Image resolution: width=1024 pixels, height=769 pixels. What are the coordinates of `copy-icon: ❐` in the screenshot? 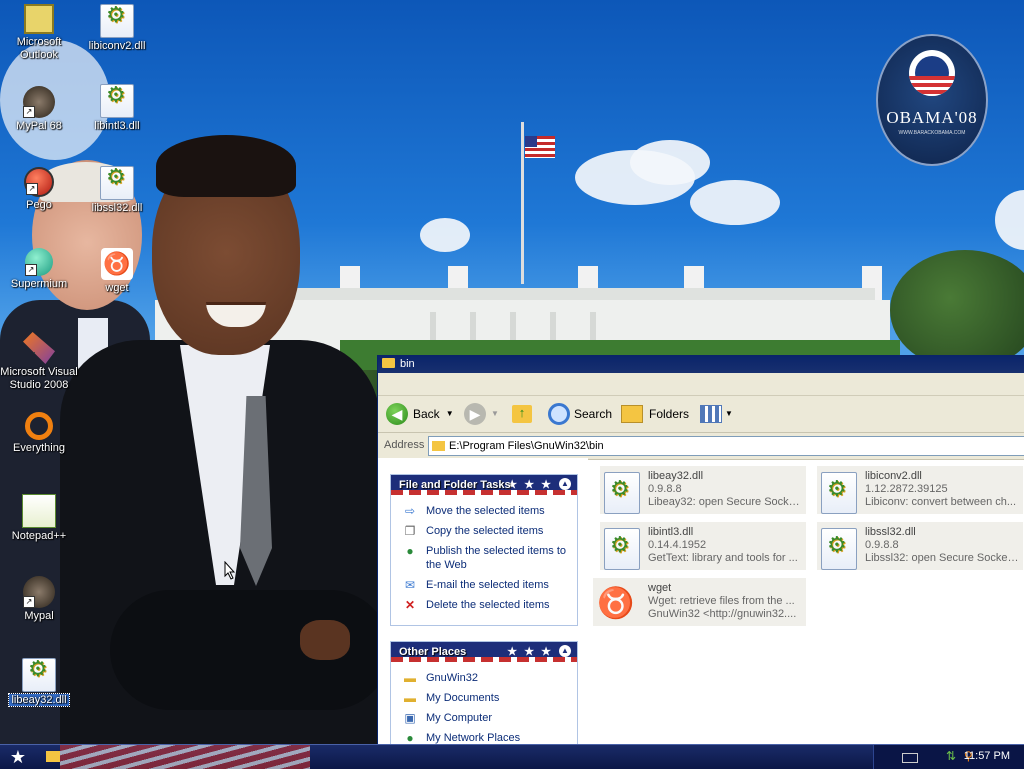 It's located at (410, 531).